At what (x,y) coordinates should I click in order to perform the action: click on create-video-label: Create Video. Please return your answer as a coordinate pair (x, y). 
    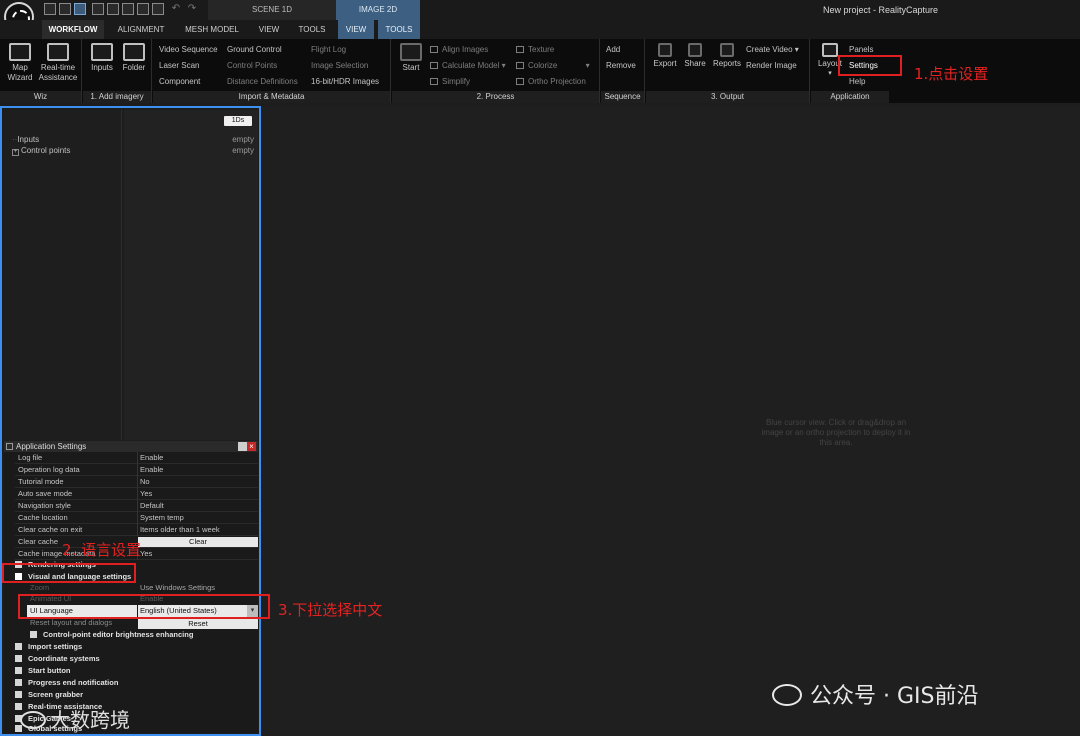
    Looking at the image, I should click on (769, 49).